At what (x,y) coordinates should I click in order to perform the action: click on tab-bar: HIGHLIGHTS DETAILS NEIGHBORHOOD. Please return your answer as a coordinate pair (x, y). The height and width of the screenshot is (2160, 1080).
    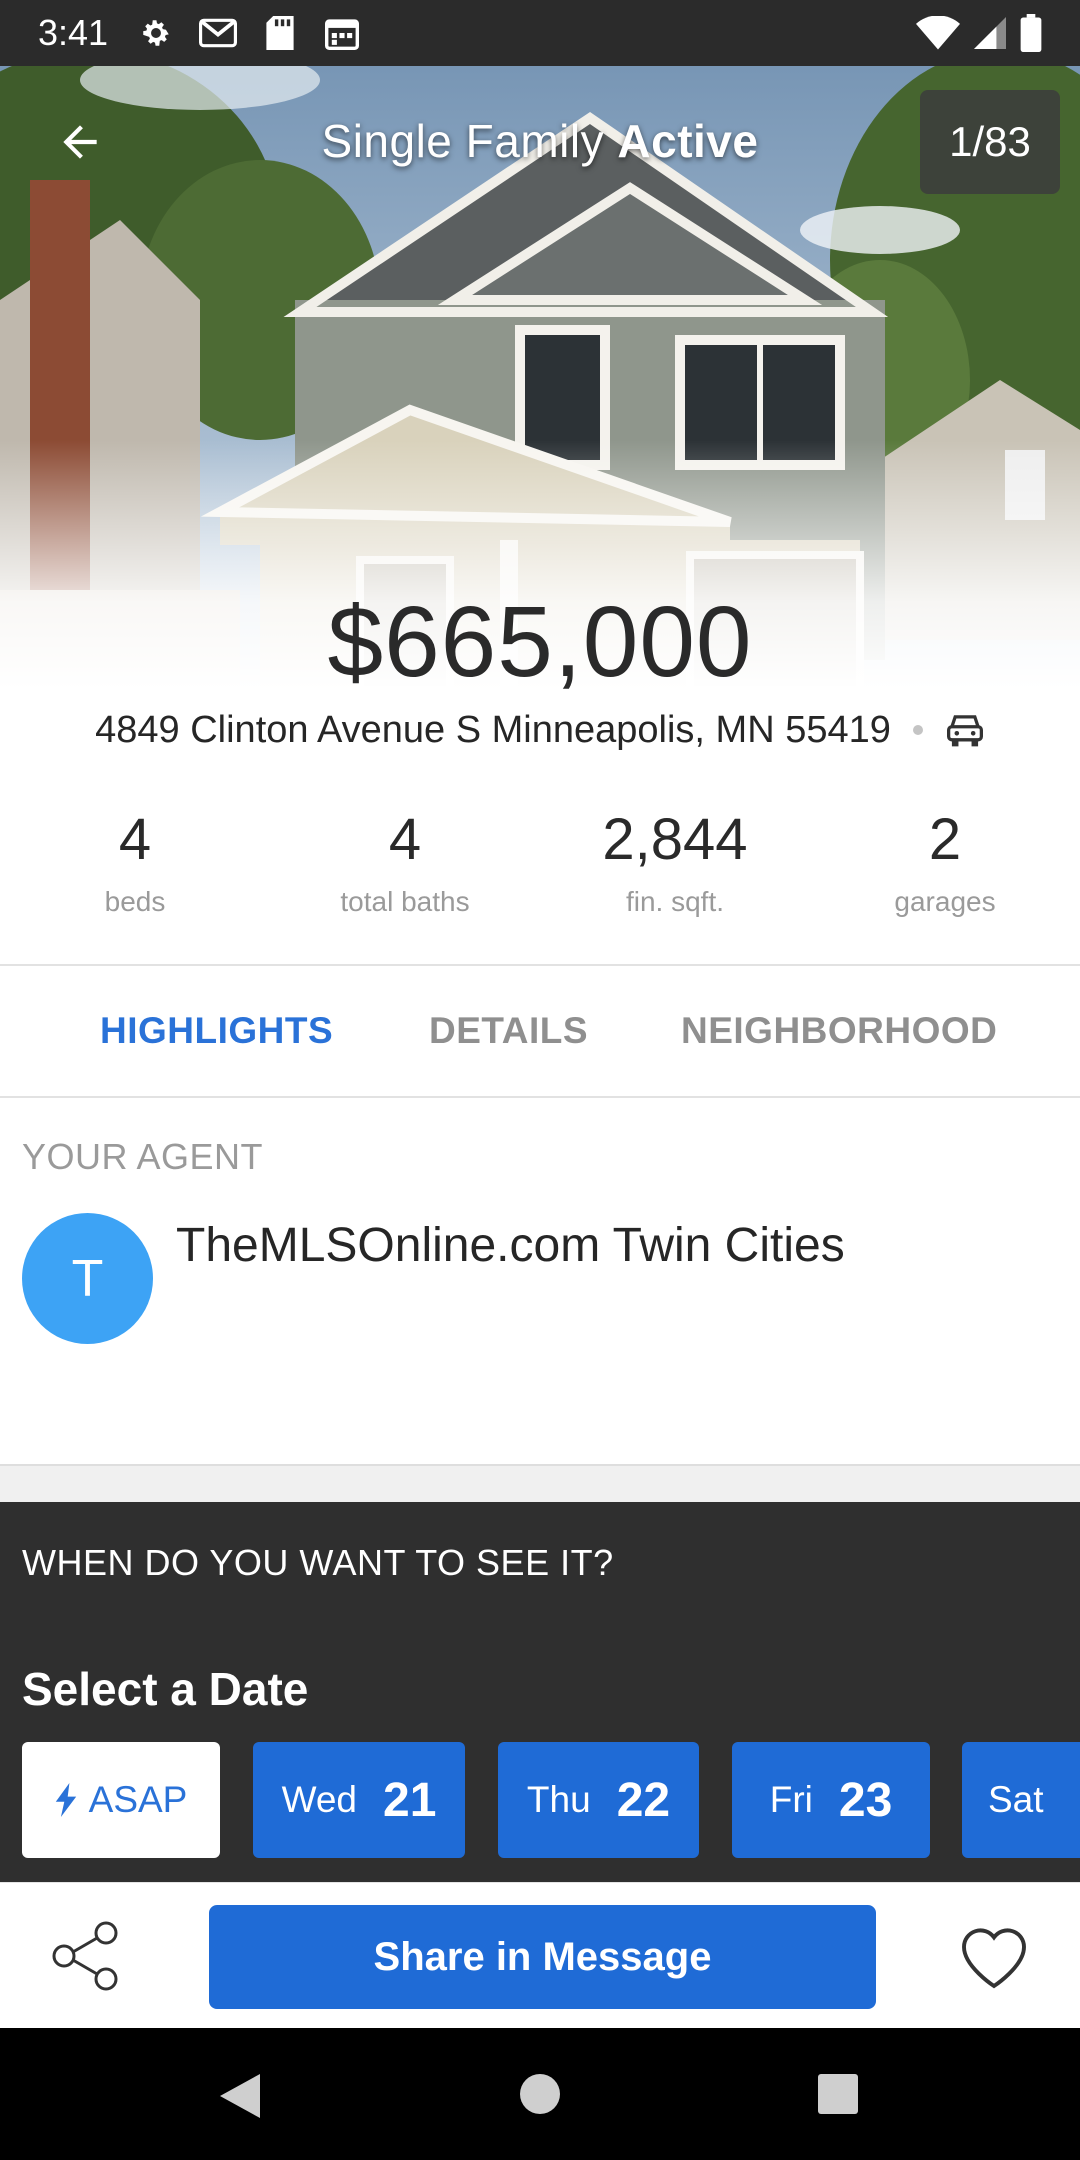
    Looking at the image, I should click on (540, 1031).